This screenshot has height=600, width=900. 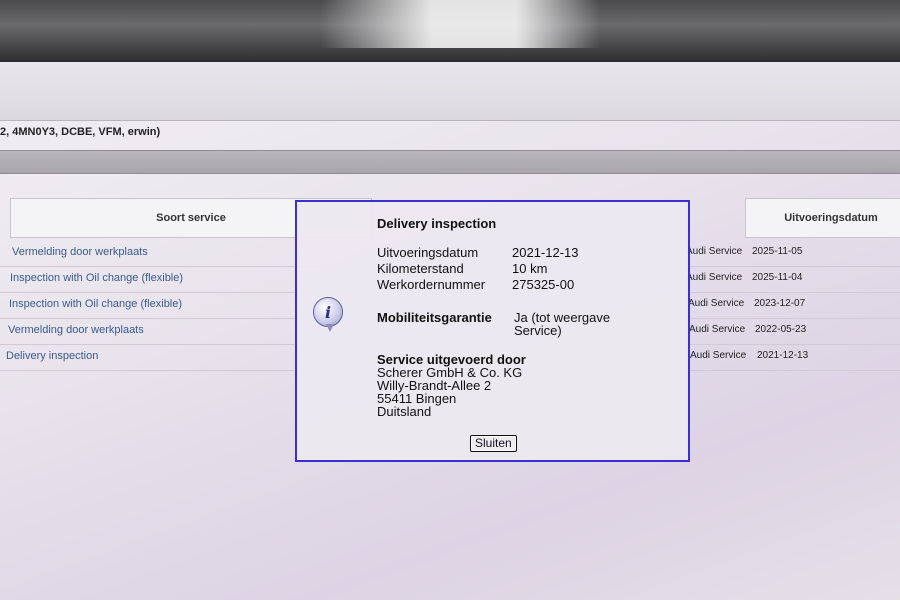 I want to click on date-cell: 2021-12-13, so click(x=783, y=355).